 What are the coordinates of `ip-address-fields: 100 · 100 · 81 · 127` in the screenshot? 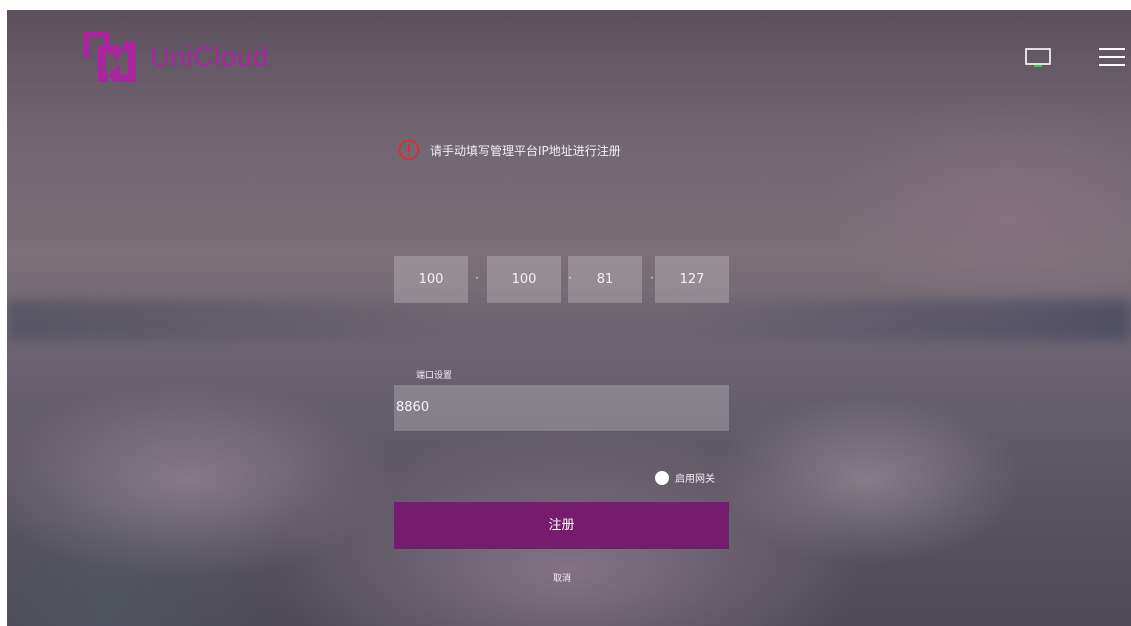 It's located at (561, 279).